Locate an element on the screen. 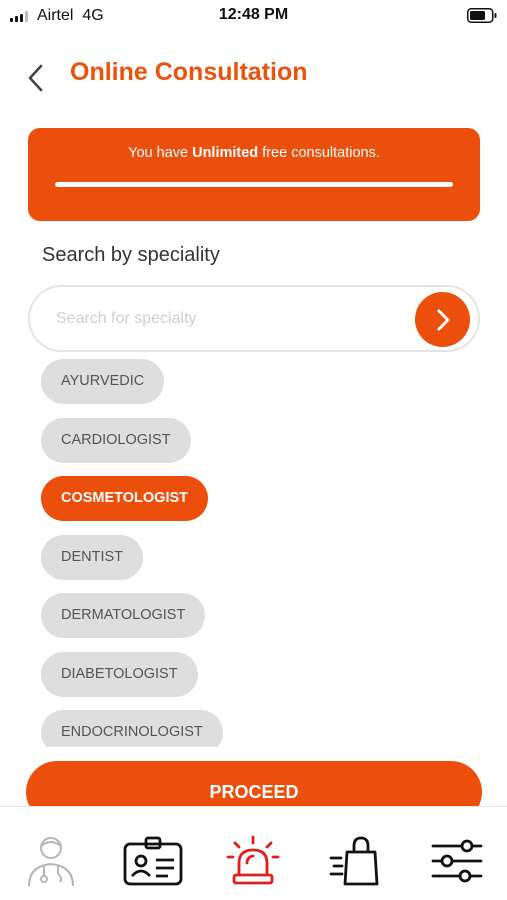  settings-sliders-icon is located at coordinates (457, 861).